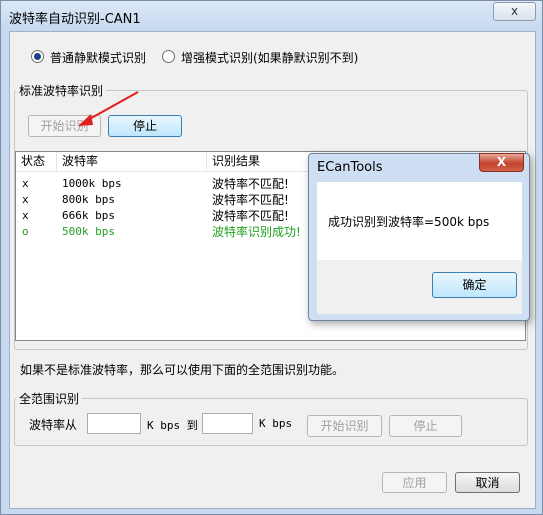 The width and height of the screenshot is (543, 515). I want to click on full-range-start-button: 开始识别, so click(344, 426).